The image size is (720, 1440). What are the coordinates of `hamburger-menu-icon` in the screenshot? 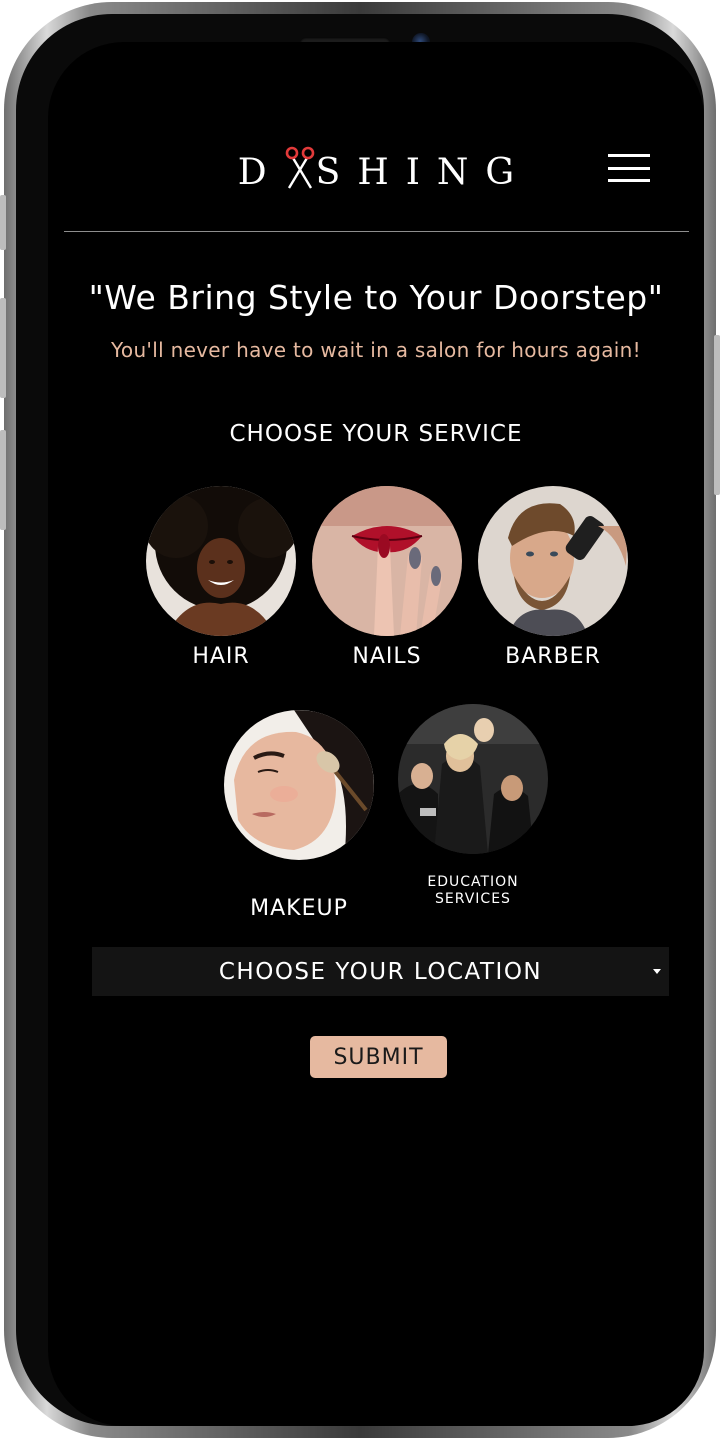 It's located at (629, 168).